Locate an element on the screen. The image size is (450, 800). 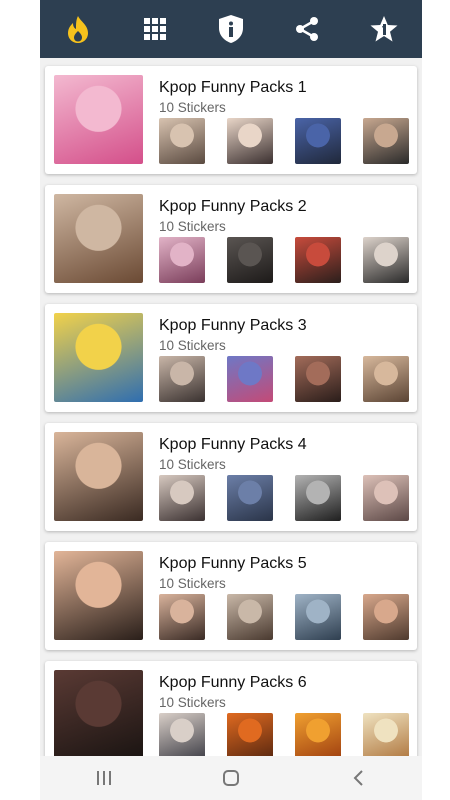
pack-title: Kpop Funny Packs 2 is located at coordinates (233, 206).